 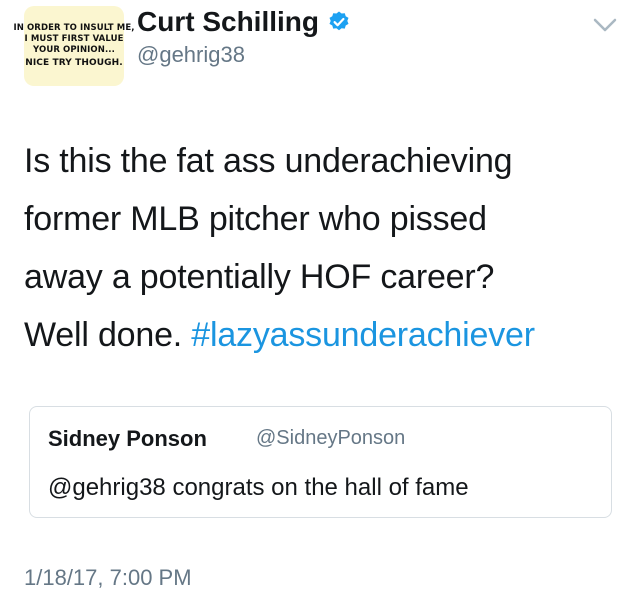 I want to click on author-name-row: Curt Schilling, so click(x=244, y=22).